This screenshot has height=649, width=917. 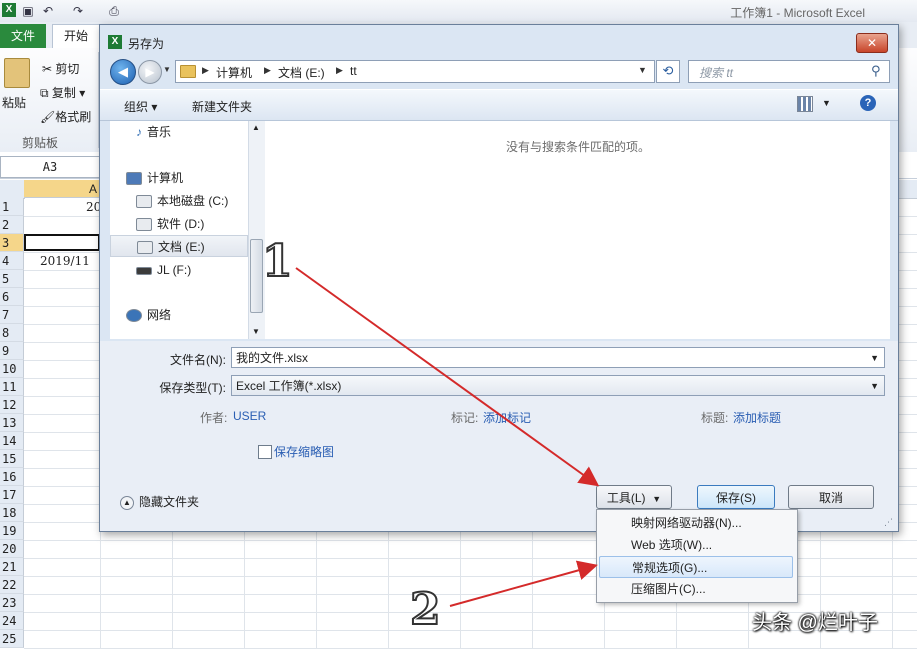 I want to click on annotation-step-2: 2, so click(x=425, y=609).